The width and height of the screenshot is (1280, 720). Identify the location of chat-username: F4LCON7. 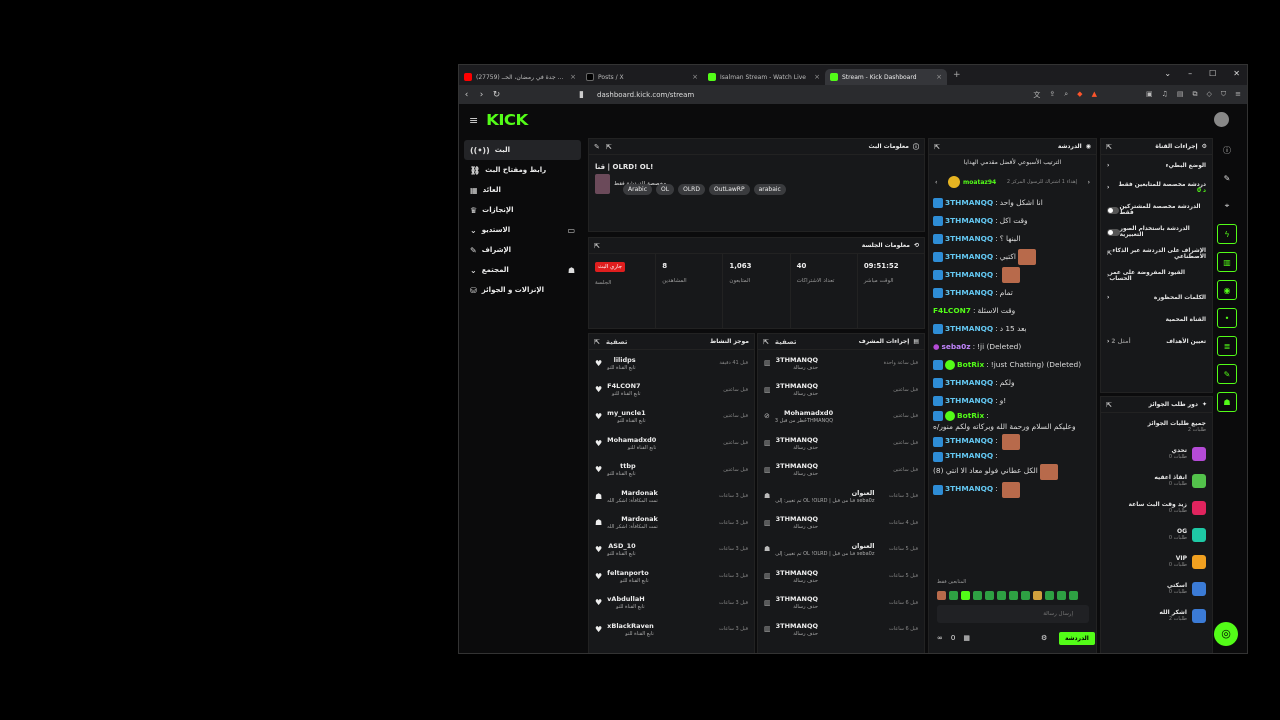
(952, 311).